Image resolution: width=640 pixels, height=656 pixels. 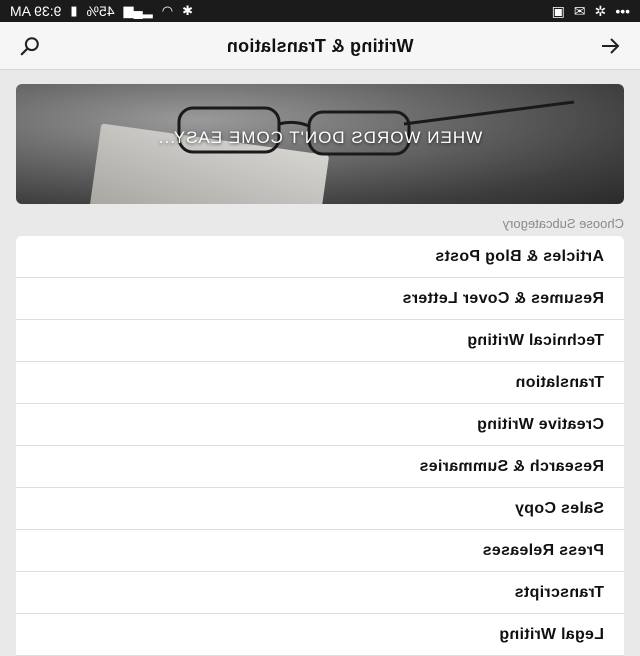 I want to click on status-icons-left: ••• ✲ ✉ ▣, so click(x=591, y=11).